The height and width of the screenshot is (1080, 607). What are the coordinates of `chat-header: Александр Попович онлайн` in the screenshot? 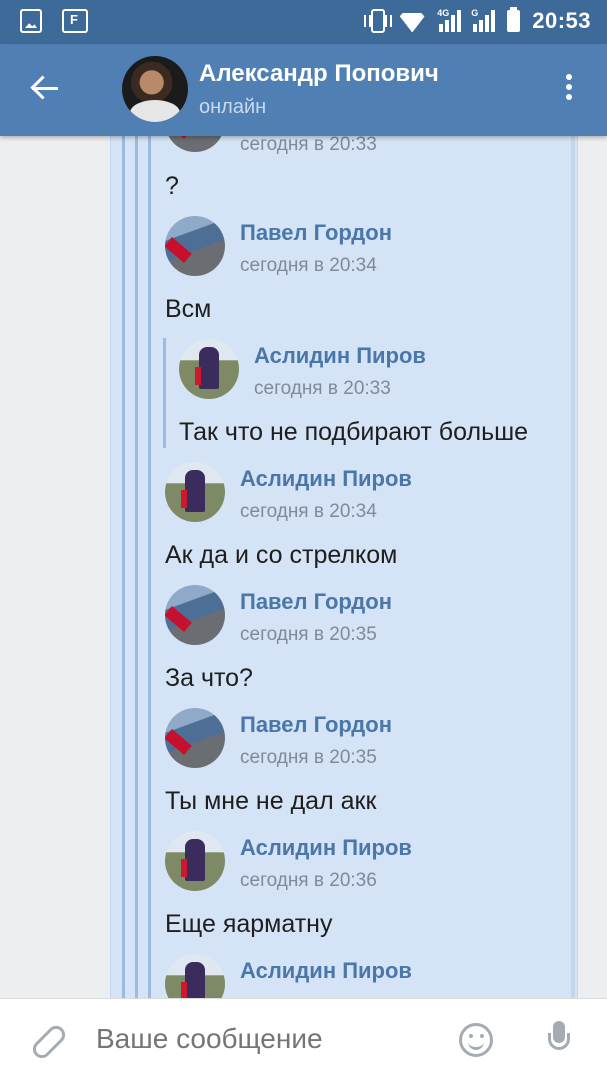 It's located at (303, 90).